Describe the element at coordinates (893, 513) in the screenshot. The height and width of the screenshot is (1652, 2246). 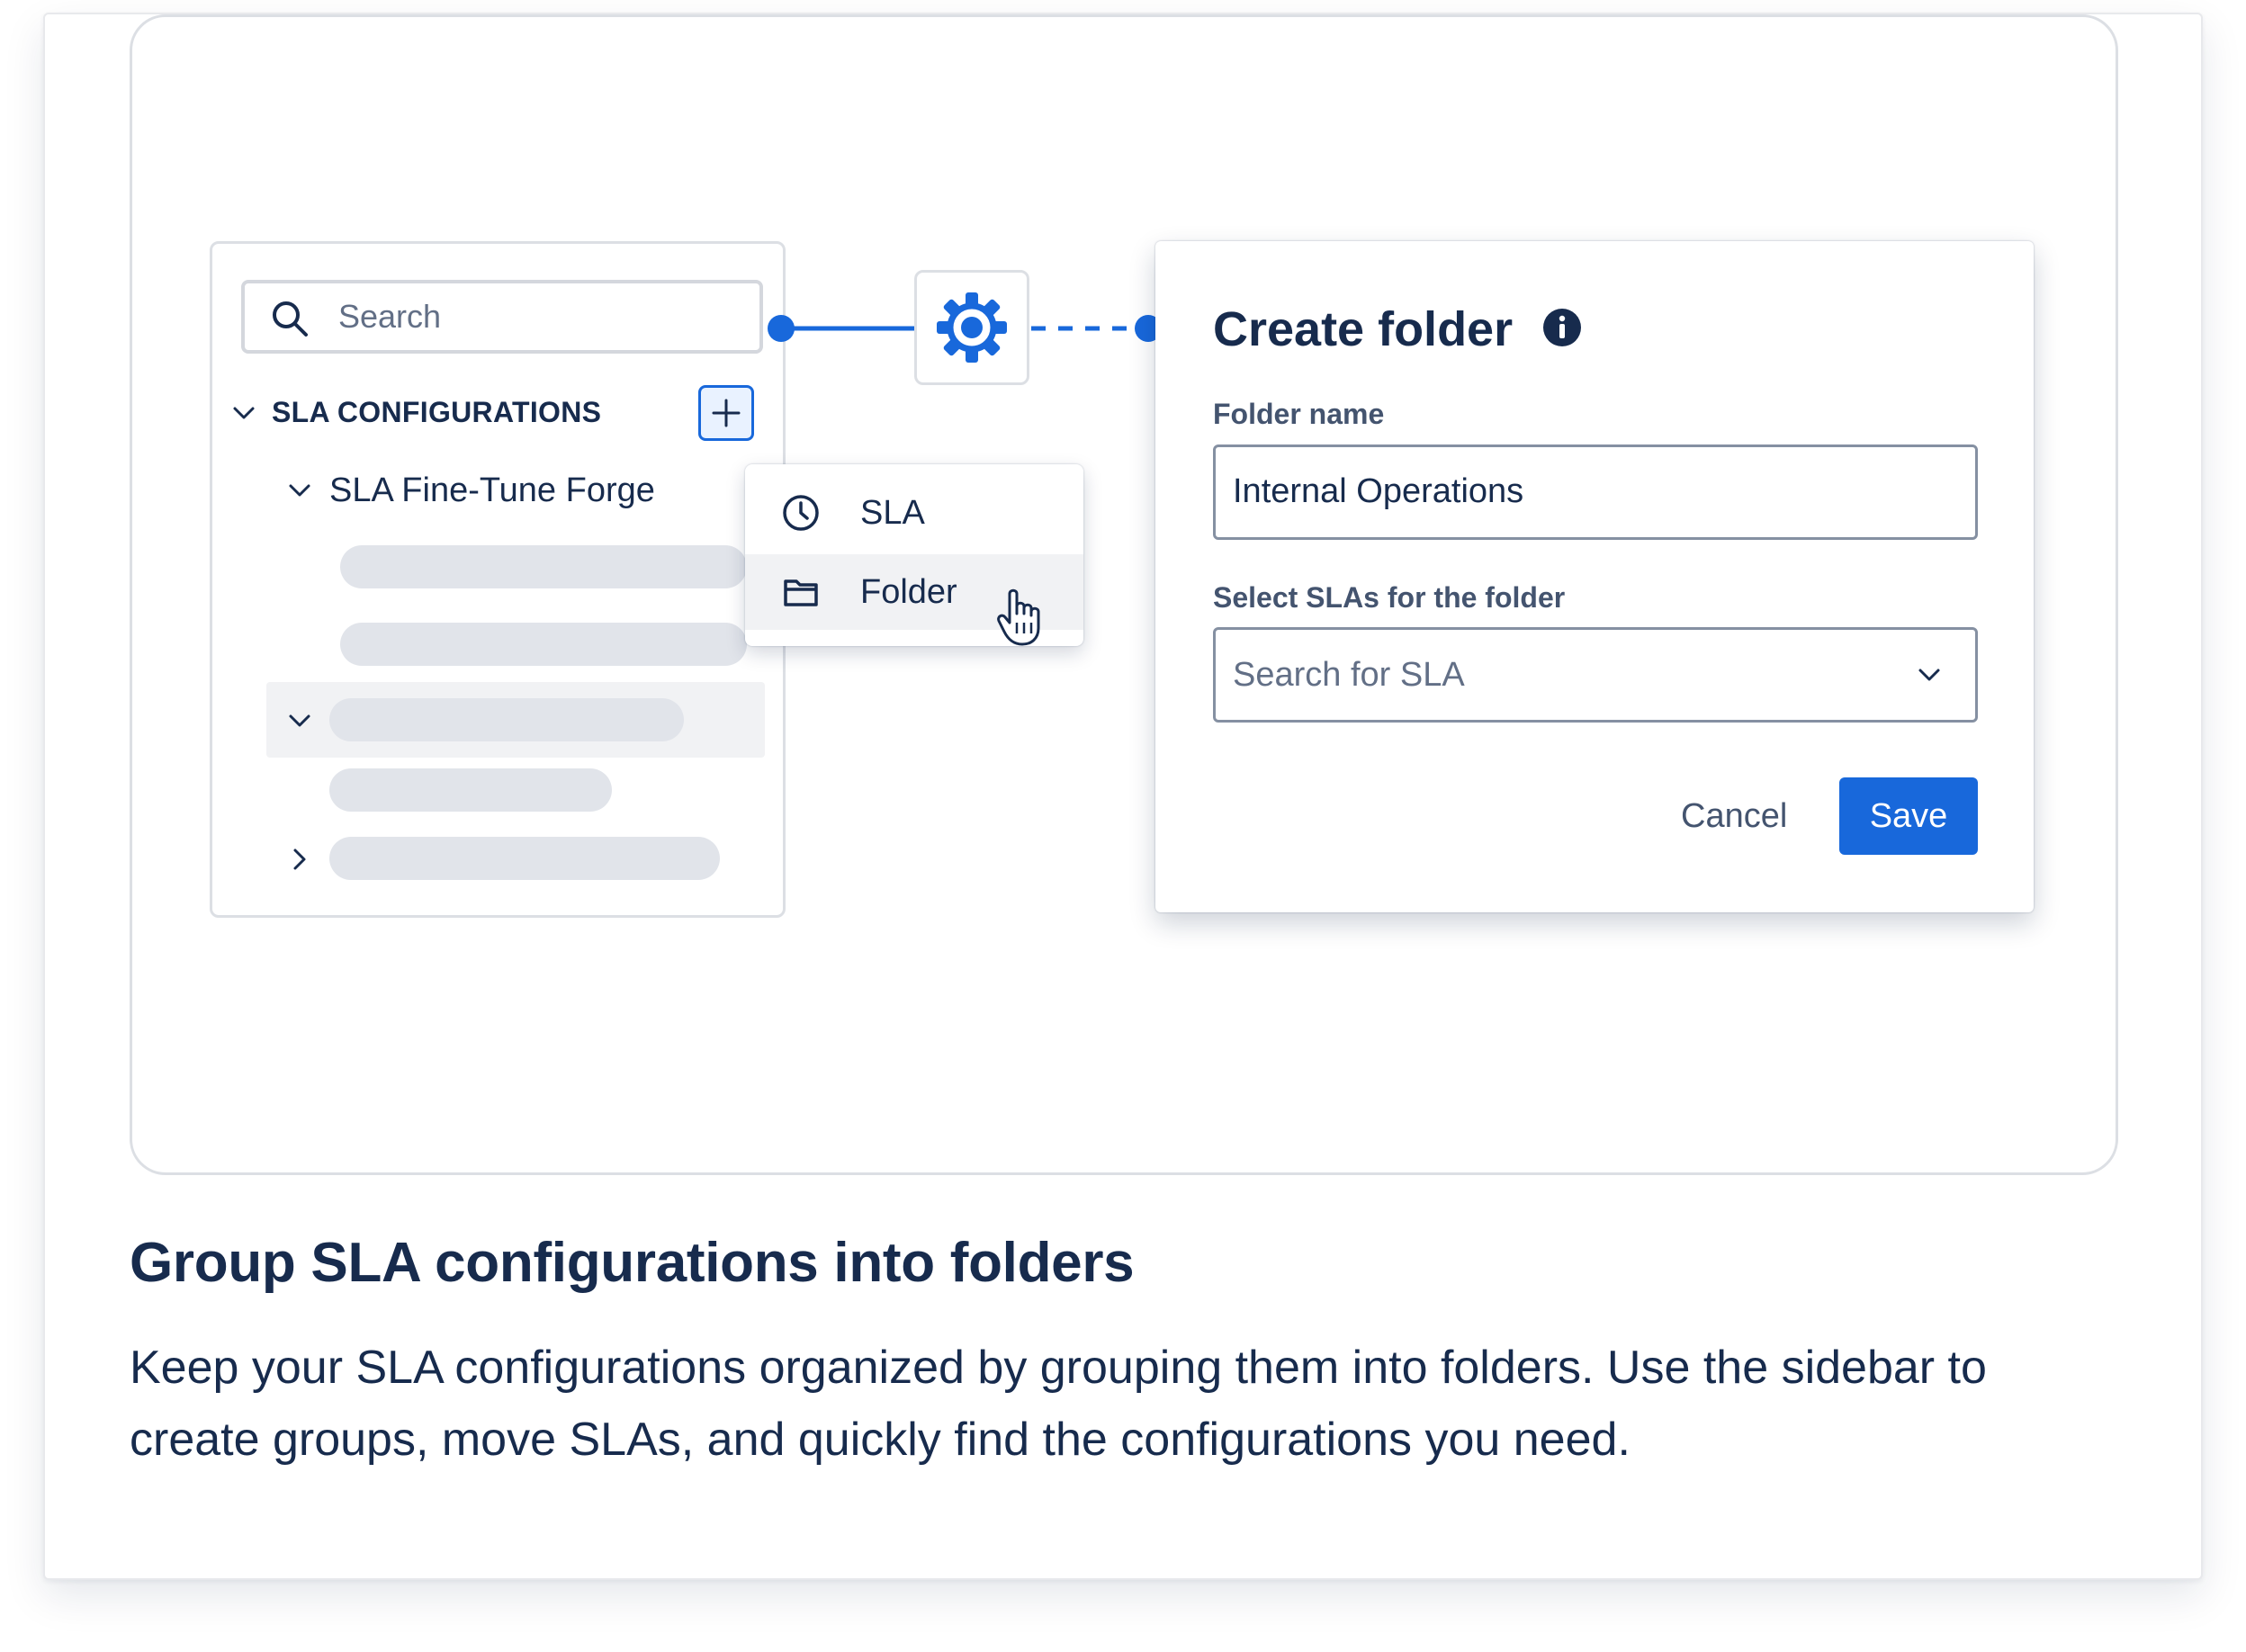
I see `menu-item-label: SLA` at that location.